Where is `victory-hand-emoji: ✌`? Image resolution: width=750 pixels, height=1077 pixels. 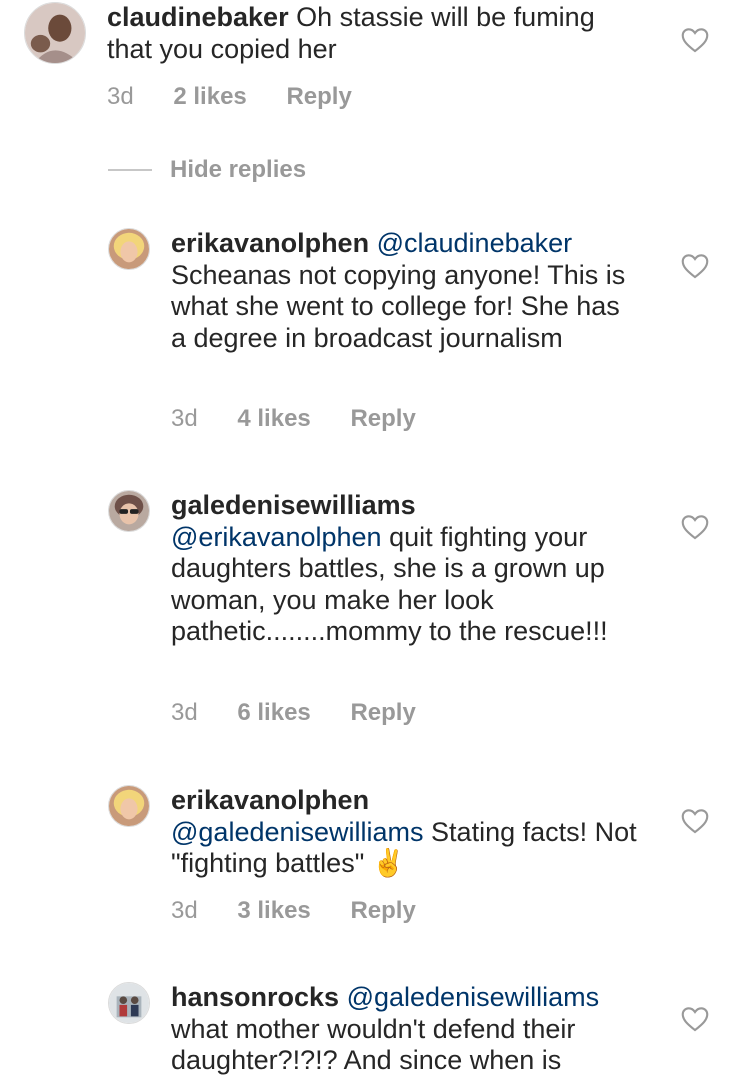 victory-hand-emoji: ✌ is located at coordinates (388, 863).